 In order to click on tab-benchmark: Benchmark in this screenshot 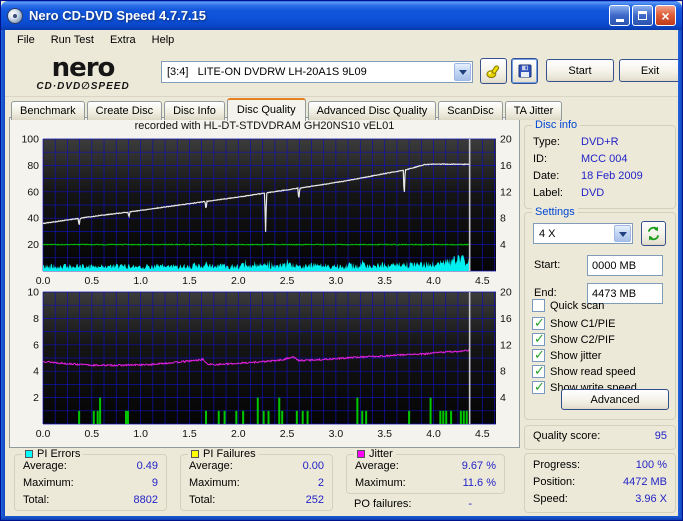, I will do `click(48, 110)`.